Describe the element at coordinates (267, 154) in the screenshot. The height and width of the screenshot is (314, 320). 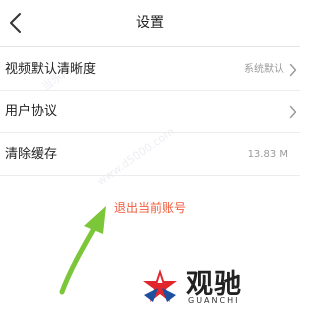
I see `cache-size-value: 13.83 M` at that location.